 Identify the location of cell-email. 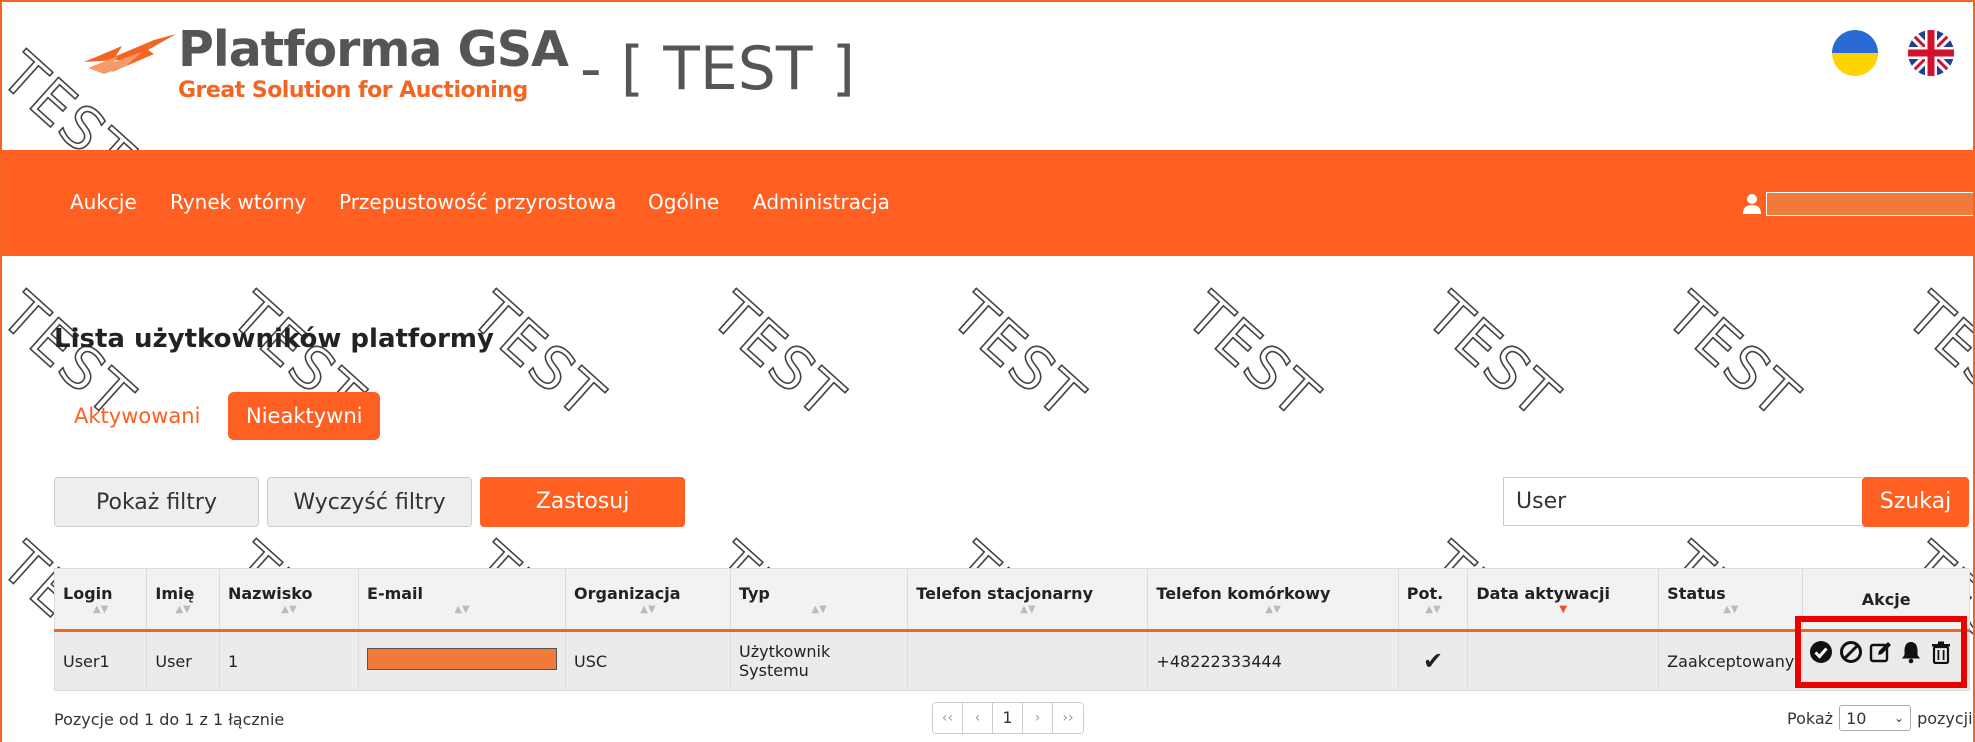
(462, 660).